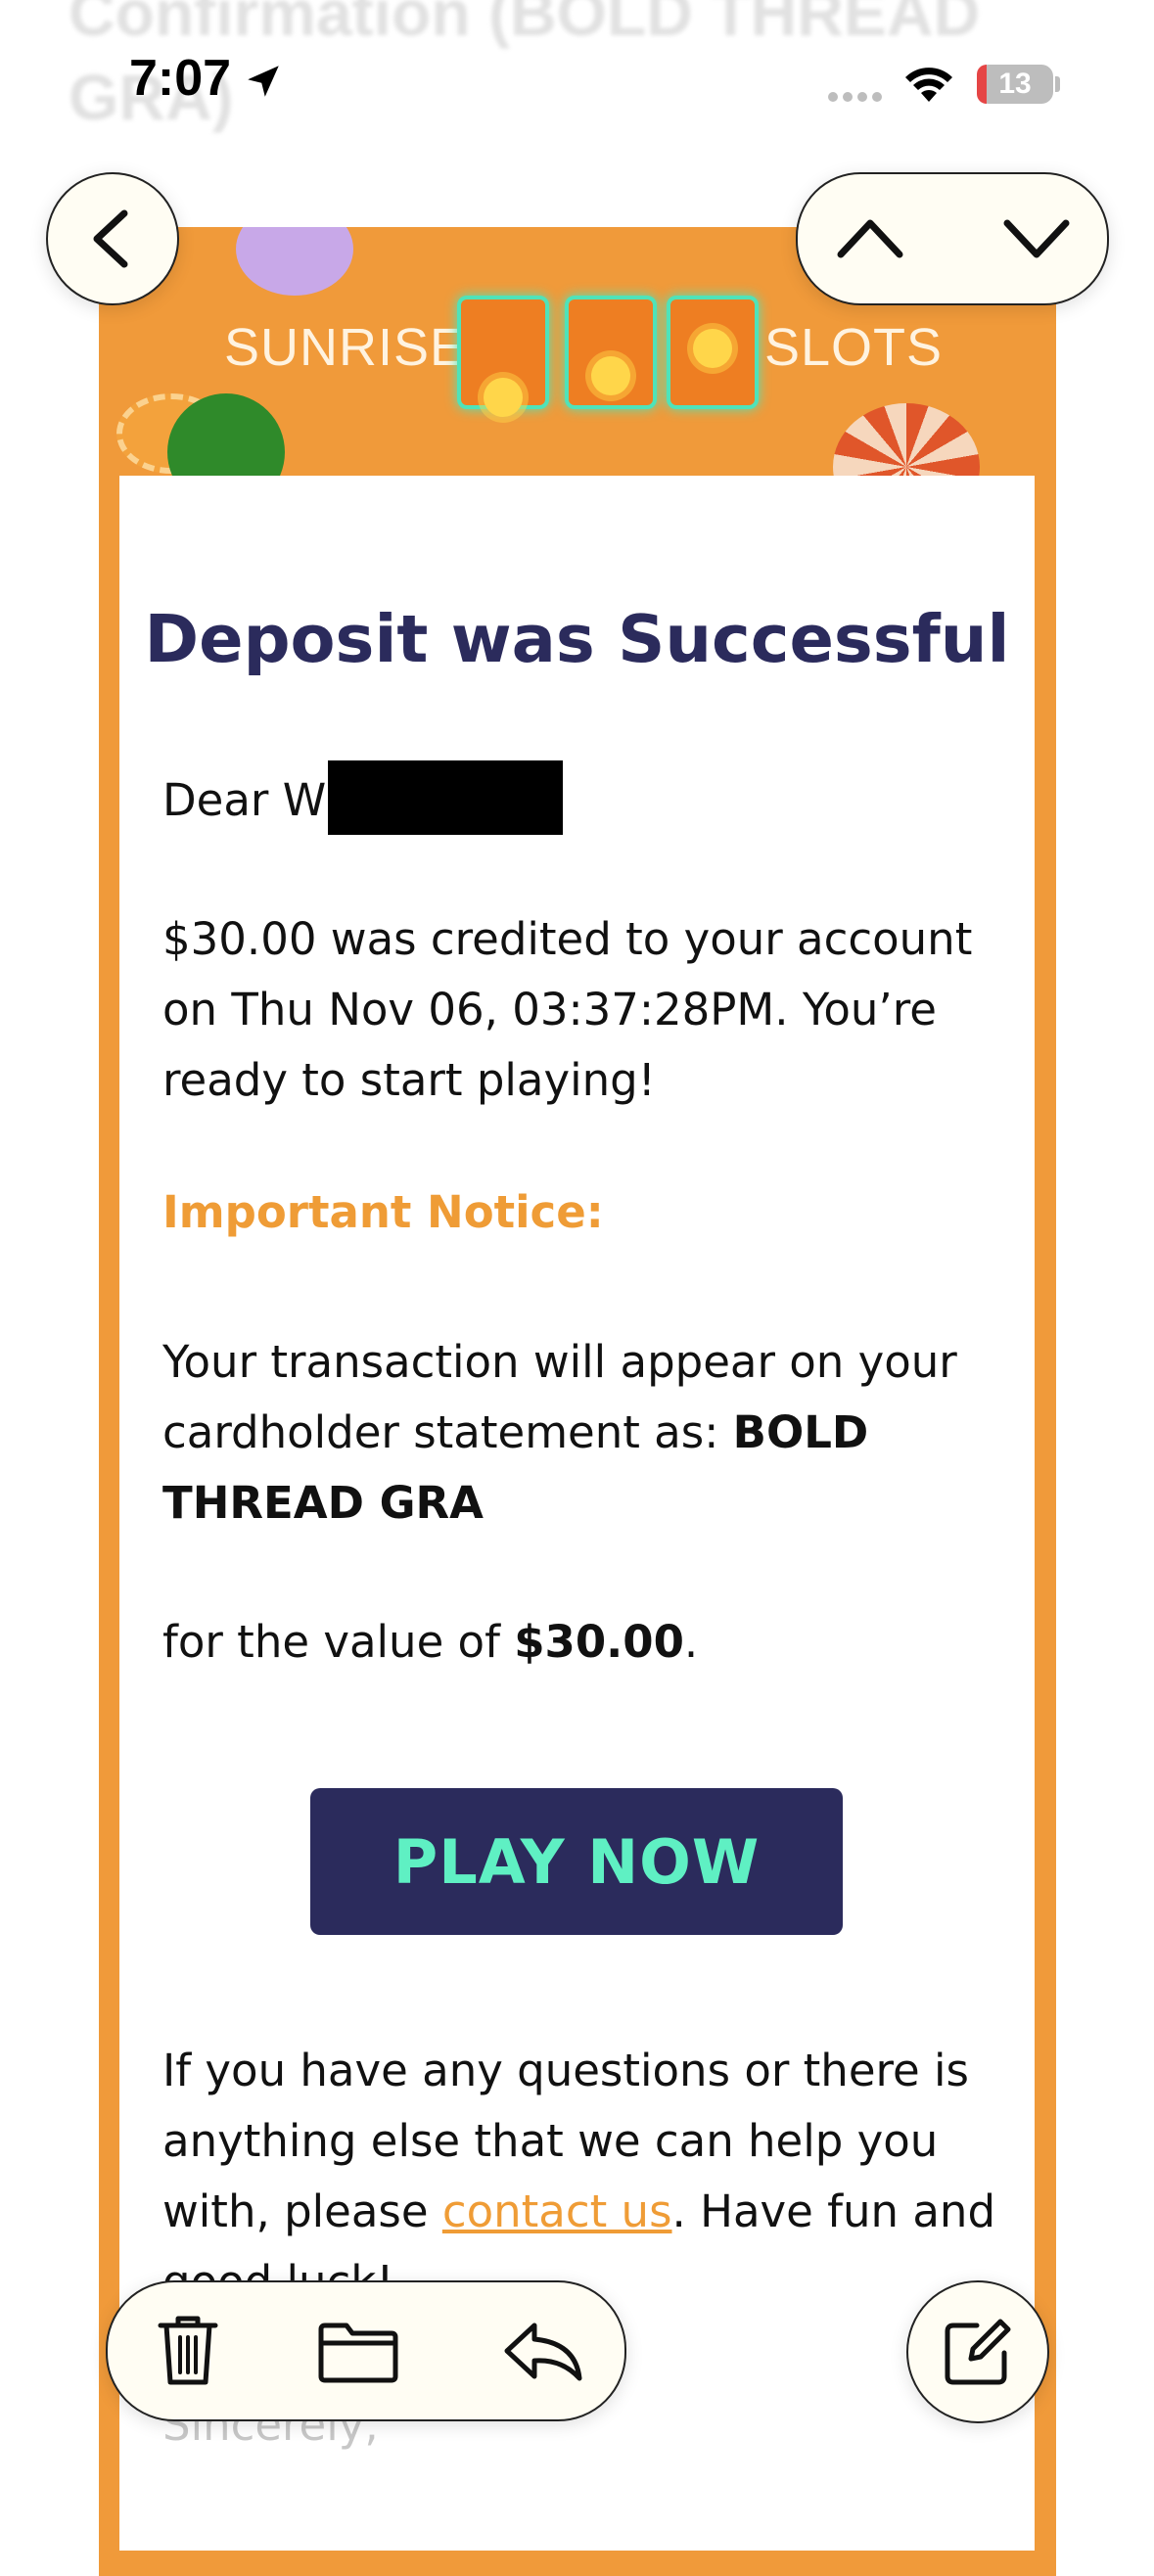  Describe the element at coordinates (263, 82) in the screenshot. I see `location-arrow-icon` at that location.